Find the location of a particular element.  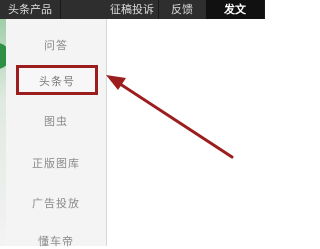

arrow-head is located at coordinates (116, 82).